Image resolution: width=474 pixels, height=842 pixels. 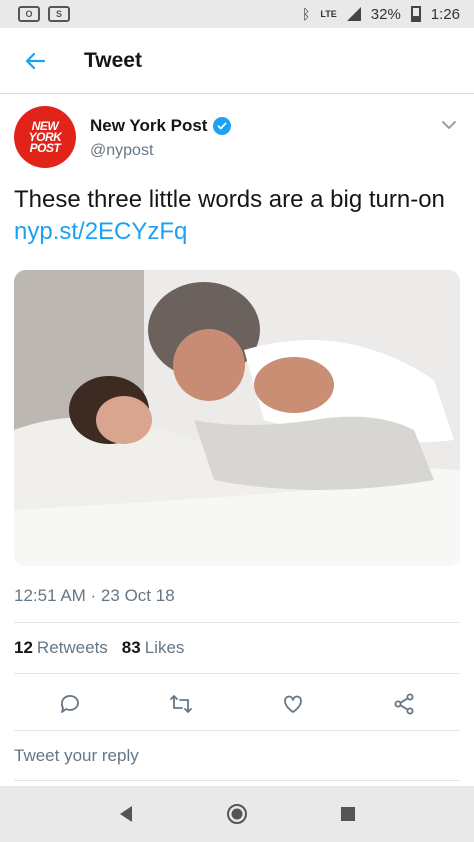 I want to click on battery-percent: 32%, so click(x=385, y=14).